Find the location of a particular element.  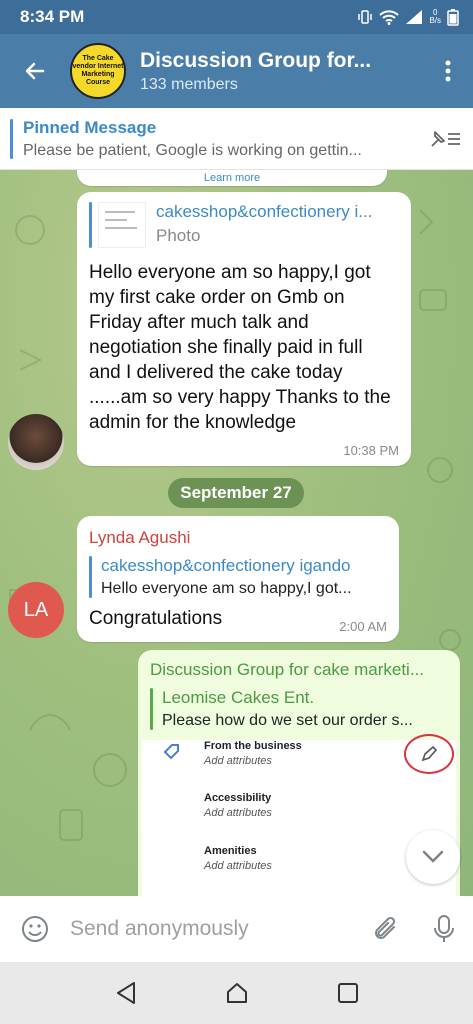

system-nav-bar is located at coordinates (236, 993).